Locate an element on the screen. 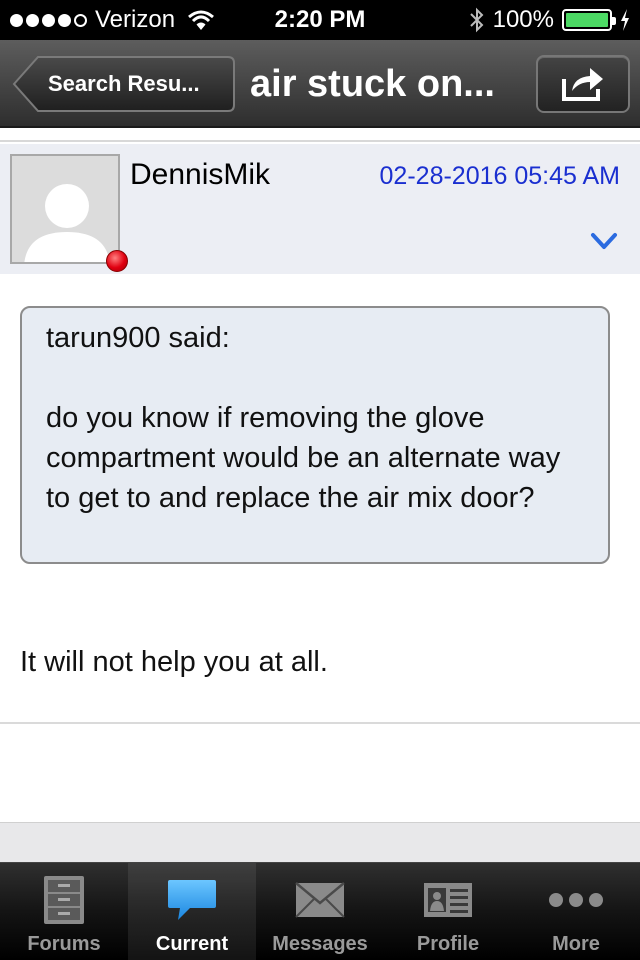 The width and height of the screenshot is (640, 960). tab-label: Profile is located at coordinates (448, 944).